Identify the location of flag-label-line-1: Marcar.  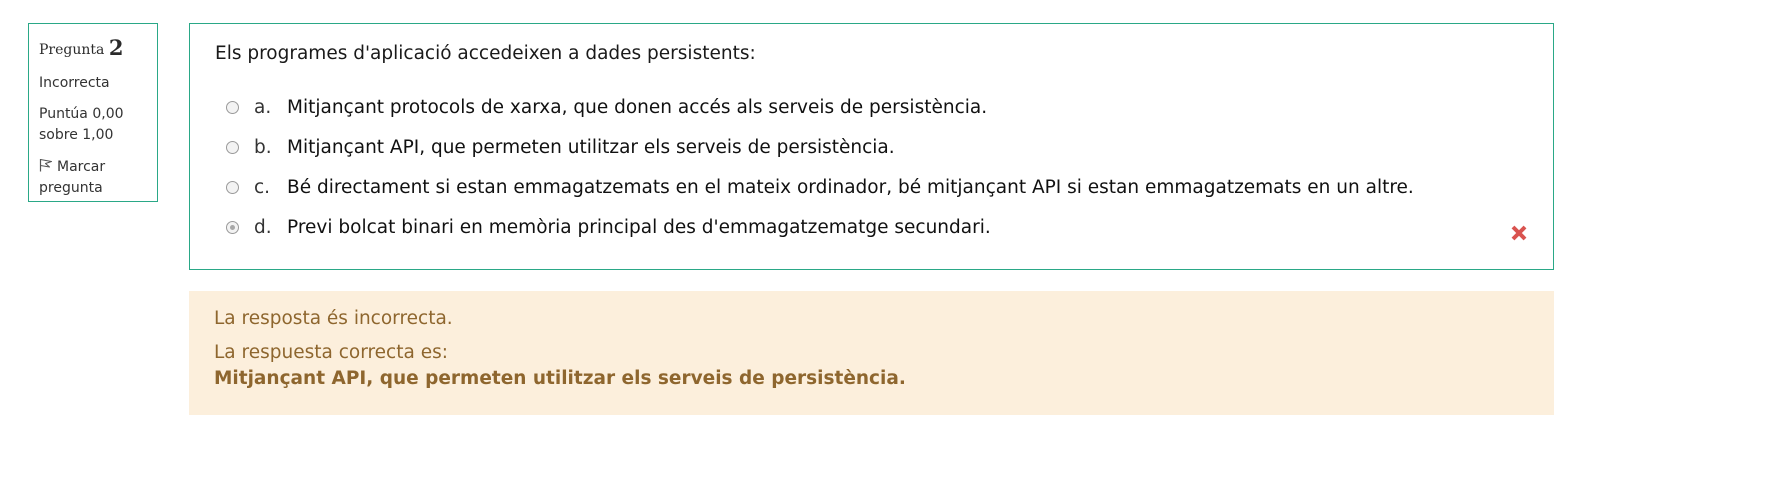
(81, 167).